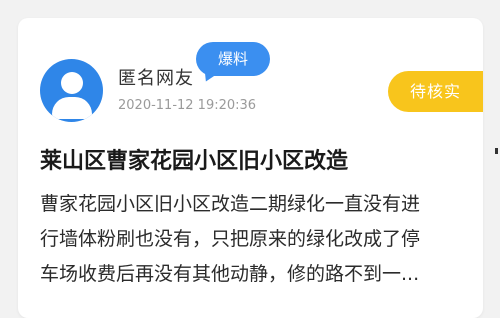 The width and height of the screenshot is (500, 318). What do you see at coordinates (72, 83) in the screenshot?
I see `avatar-head` at bounding box center [72, 83].